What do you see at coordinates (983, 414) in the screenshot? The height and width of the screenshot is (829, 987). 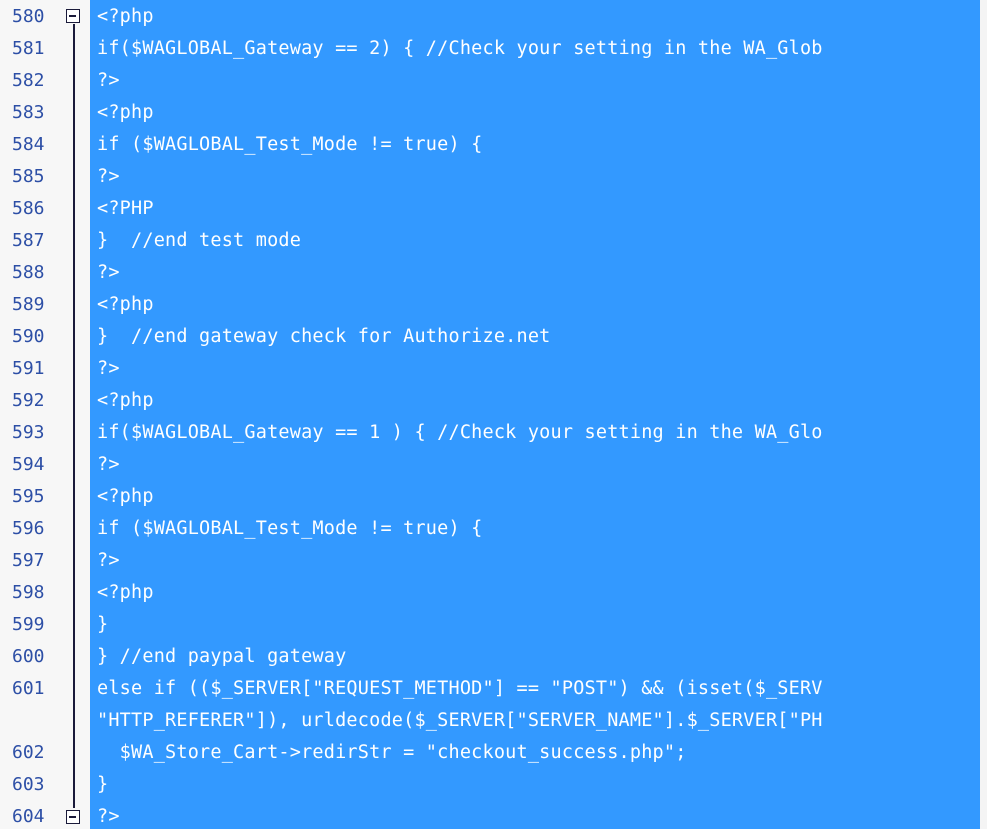 I see `editor-right-border` at bounding box center [983, 414].